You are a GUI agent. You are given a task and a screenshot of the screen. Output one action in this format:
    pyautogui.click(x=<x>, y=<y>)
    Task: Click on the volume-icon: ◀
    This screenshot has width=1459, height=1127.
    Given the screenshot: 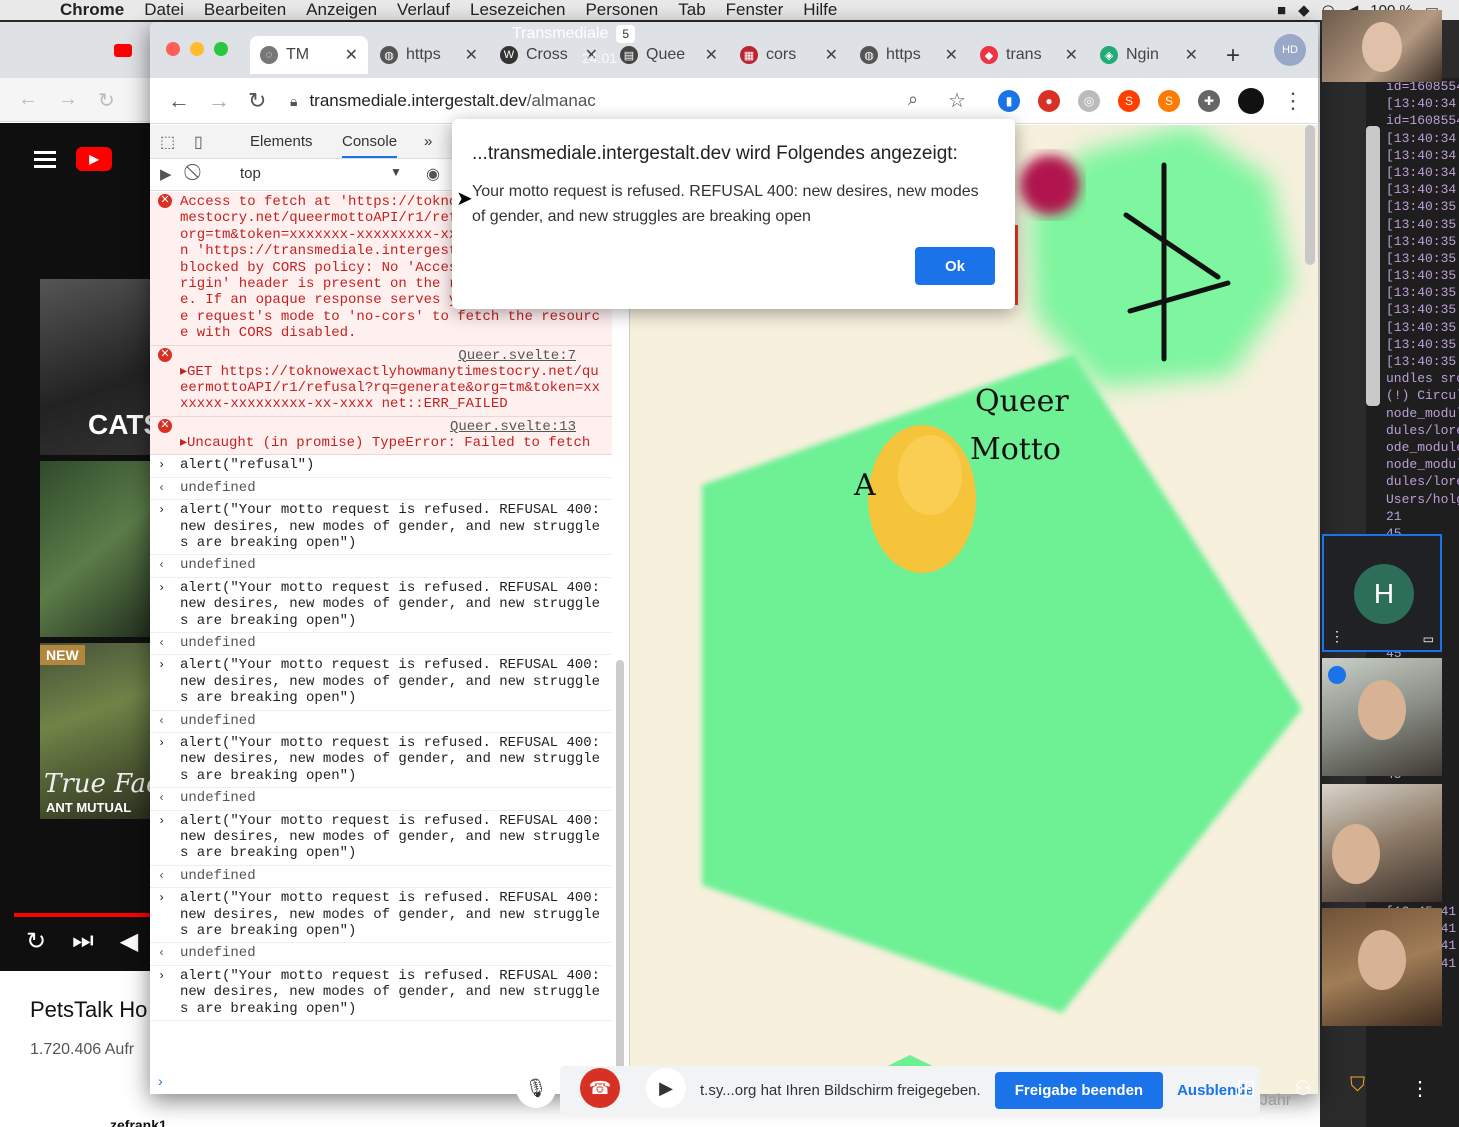 What is the action you would take?
    pyautogui.click(x=129, y=941)
    